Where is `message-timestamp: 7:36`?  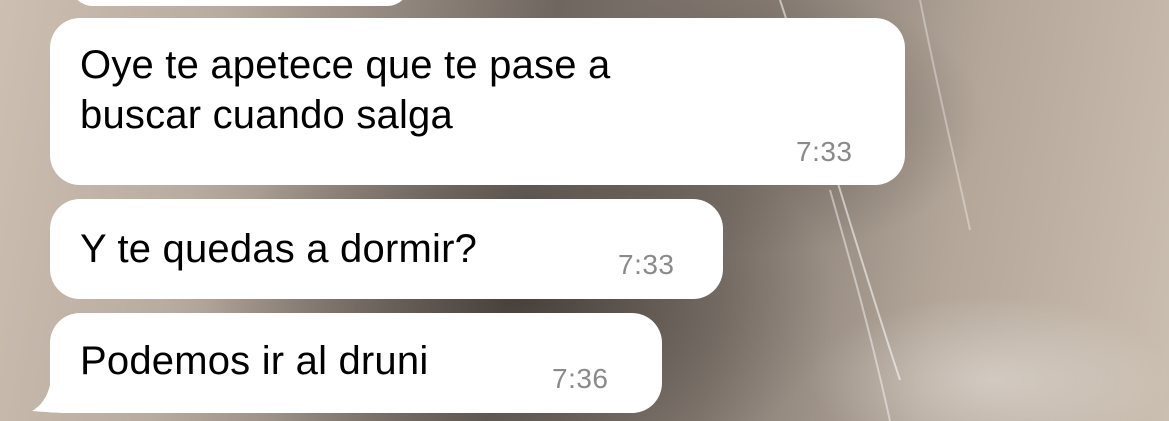 message-timestamp: 7:36 is located at coordinates (580, 378).